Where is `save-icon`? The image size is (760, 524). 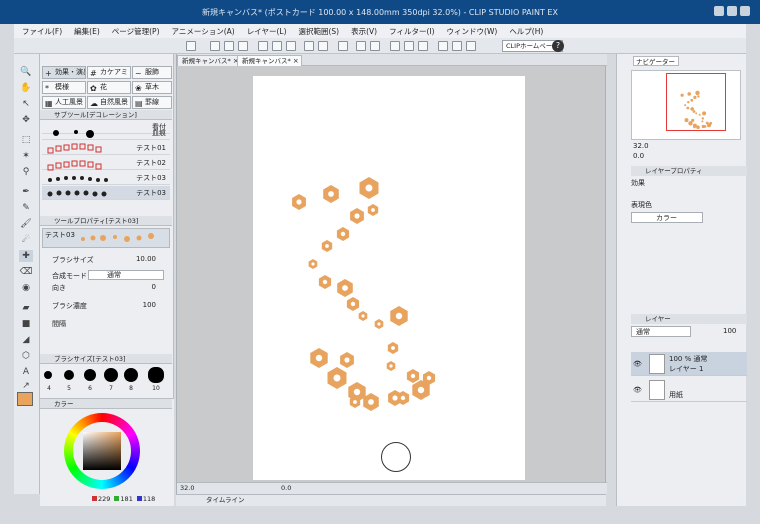
save-icon is located at coordinates (243, 46).